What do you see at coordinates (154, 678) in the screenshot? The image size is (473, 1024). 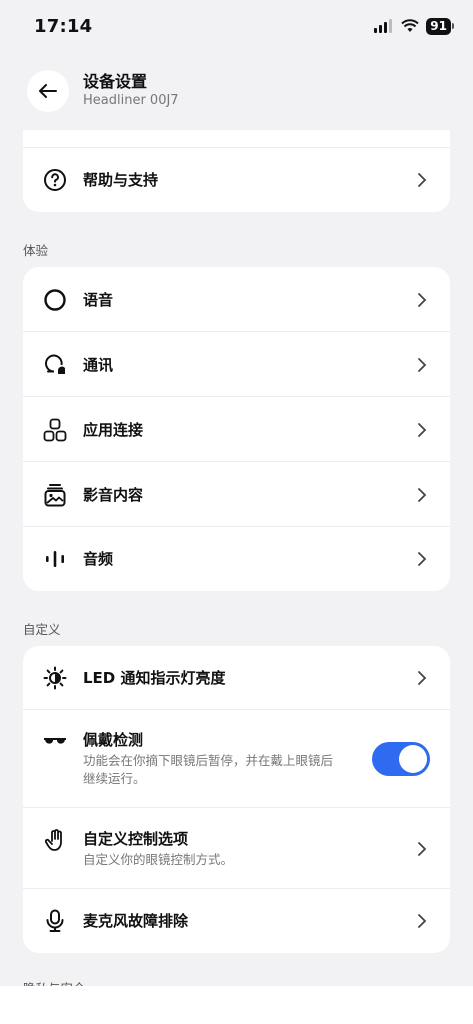 I see `led-brightness-label: LED 通知指示灯亮度` at bounding box center [154, 678].